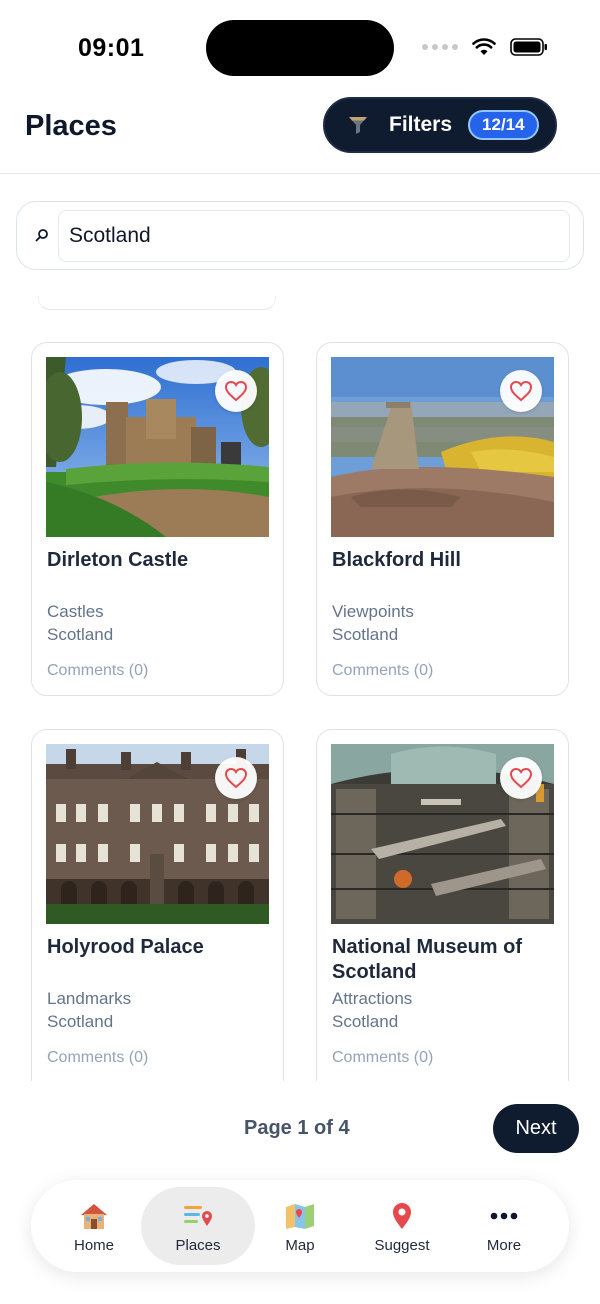 This screenshot has width=600, height=1304. I want to click on status-bar: 09:01, so click(300, 46).